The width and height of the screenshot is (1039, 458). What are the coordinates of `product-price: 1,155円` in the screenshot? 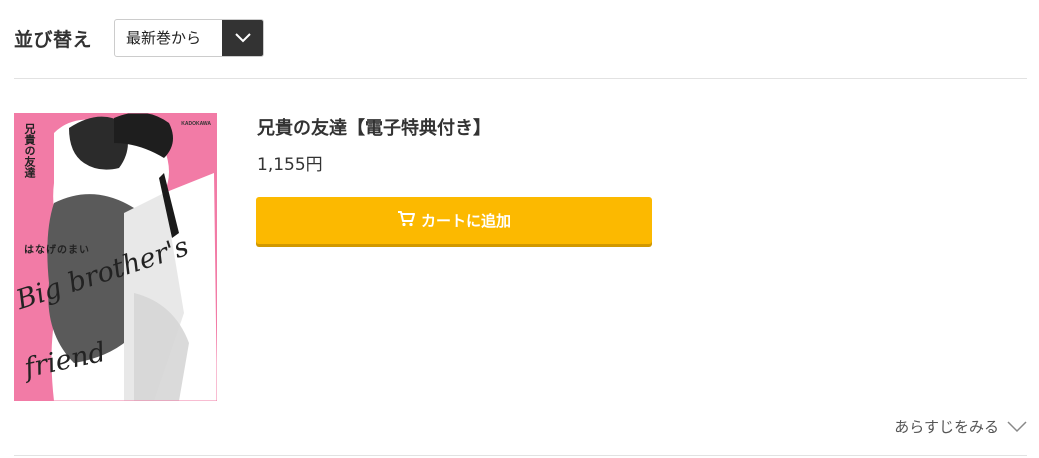 It's located at (290, 165).